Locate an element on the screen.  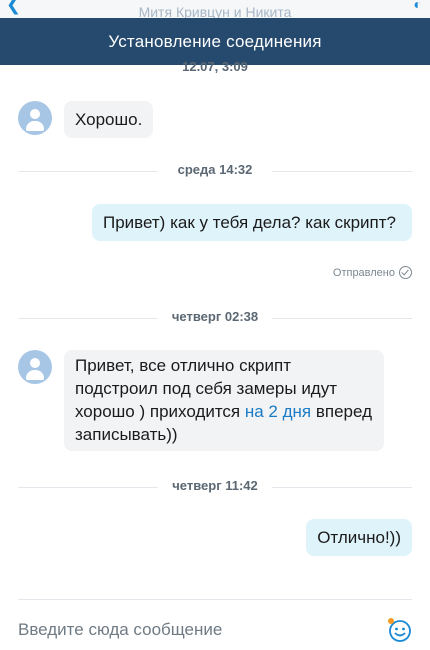
incoming-message: Хорошо. is located at coordinates (109, 119).